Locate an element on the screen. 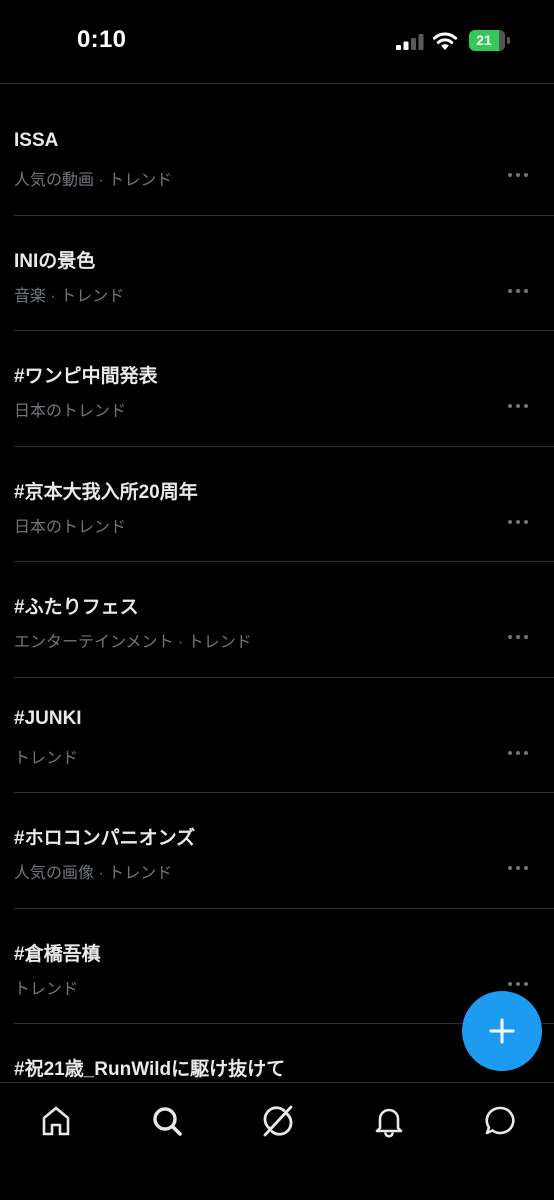  home-icon is located at coordinates (56, 1121).